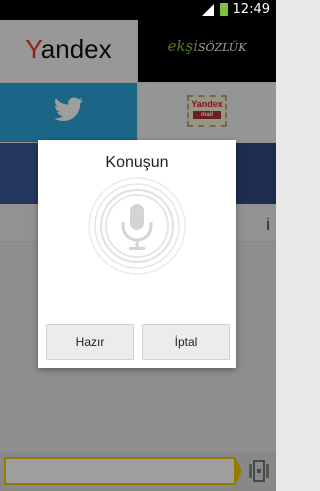  What do you see at coordinates (224, 9) in the screenshot?
I see `battery-icon` at bounding box center [224, 9].